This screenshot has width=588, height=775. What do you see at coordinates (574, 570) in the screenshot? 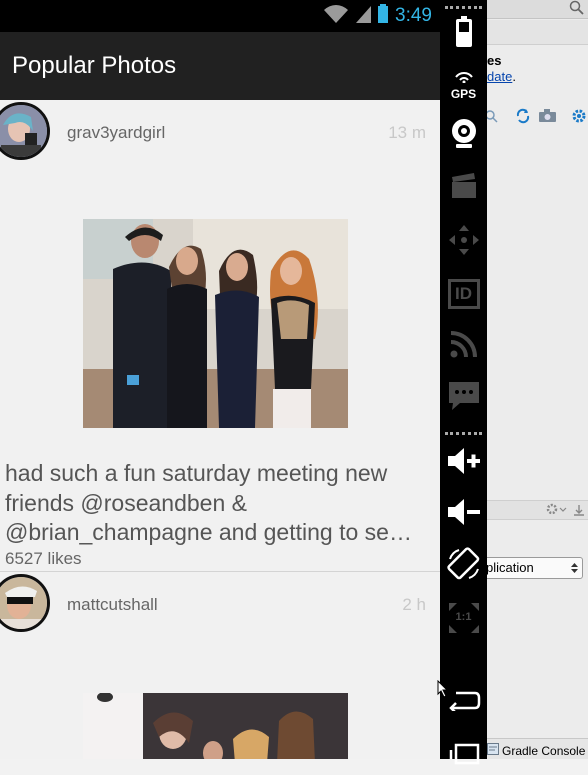
I see `chevron-updown-icon` at bounding box center [574, 570].